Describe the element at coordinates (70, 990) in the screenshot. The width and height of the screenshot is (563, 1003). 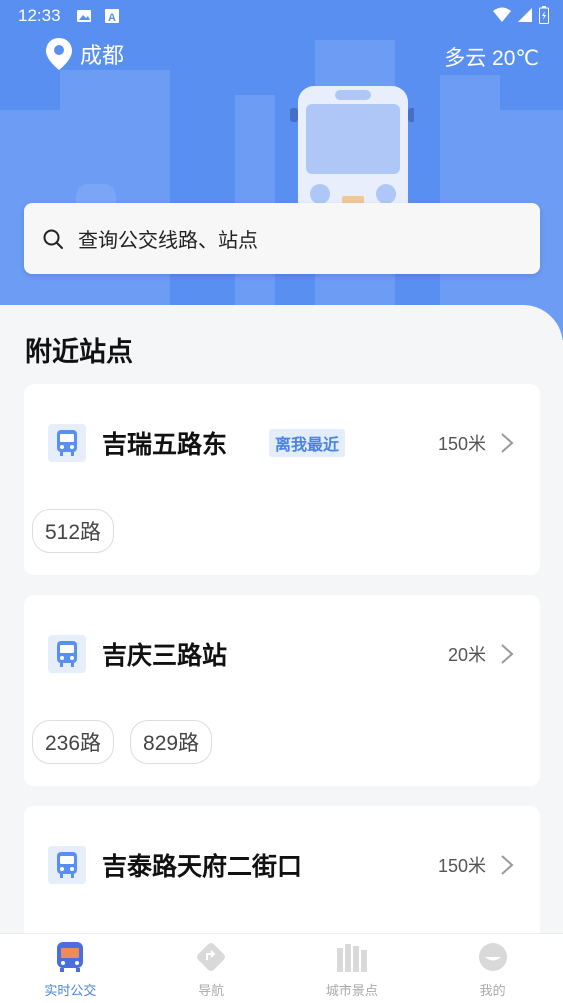
I see `tab-label: 实时公交` at that location.